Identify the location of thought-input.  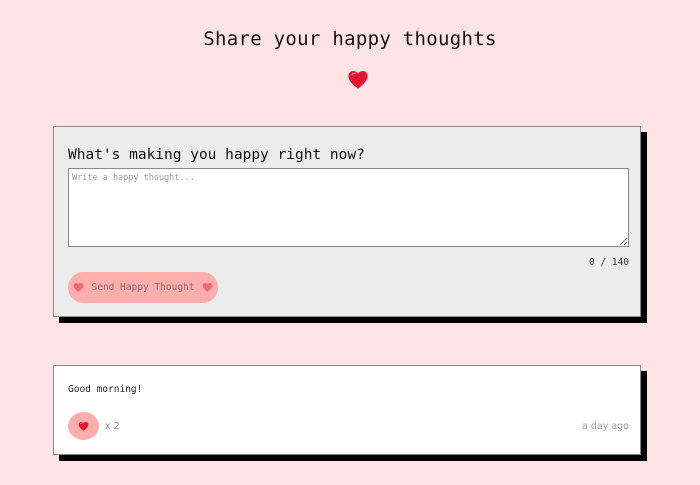
(348, 207).